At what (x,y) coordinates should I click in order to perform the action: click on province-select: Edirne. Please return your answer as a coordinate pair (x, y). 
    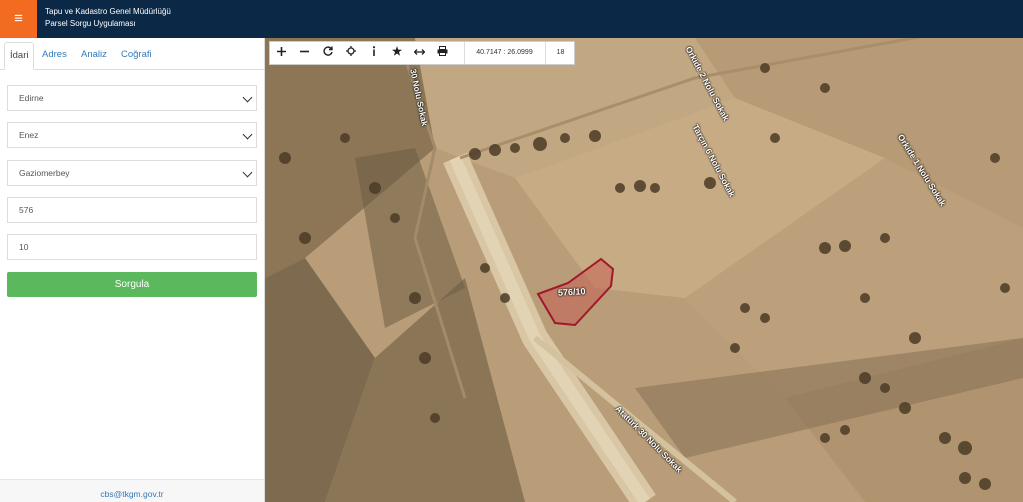
    Looking at the image, I should click on (132, 98).